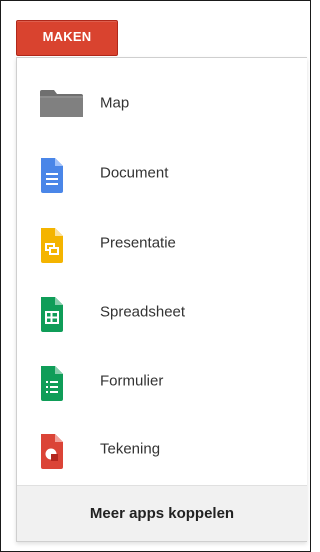 The width and height of the screenshot is (320, 552). I want to click on footer-label: Meer apps koppelen, so click(162, 513).